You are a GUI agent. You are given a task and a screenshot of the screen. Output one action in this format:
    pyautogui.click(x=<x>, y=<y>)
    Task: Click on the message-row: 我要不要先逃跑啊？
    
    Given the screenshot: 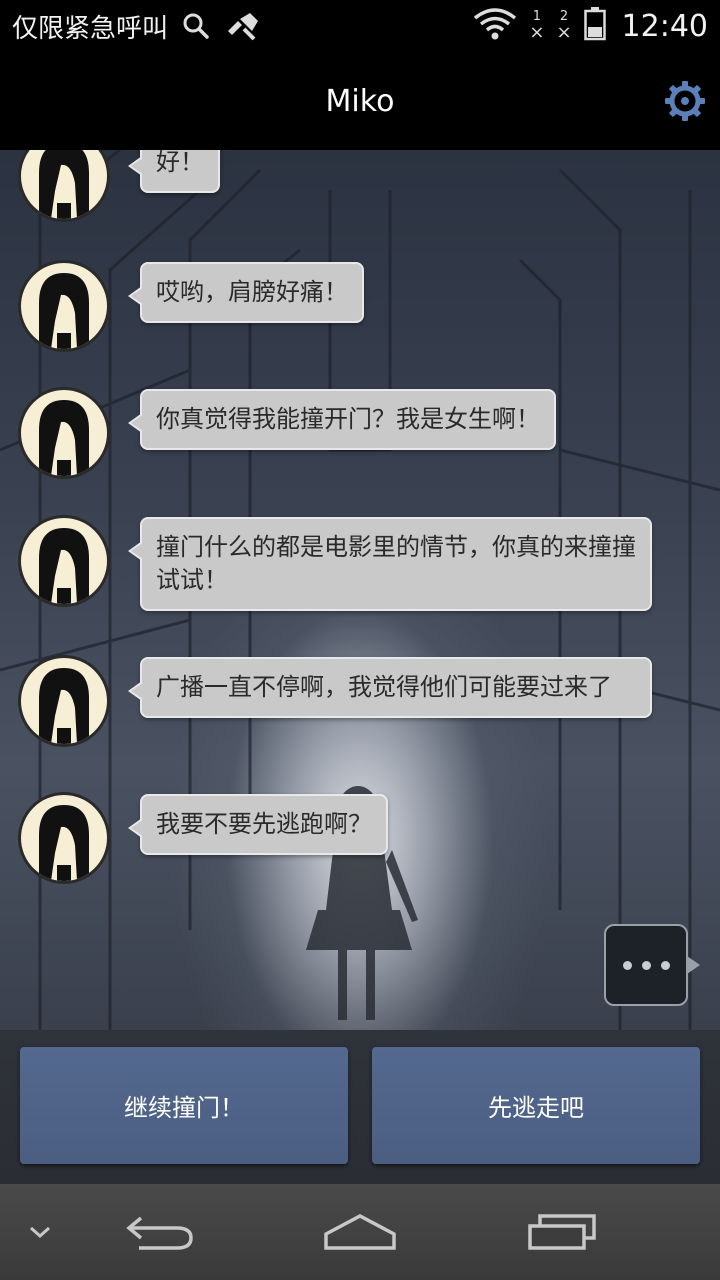 What is the action you would take?
    pyautogui.click(x=203, y=838)
    